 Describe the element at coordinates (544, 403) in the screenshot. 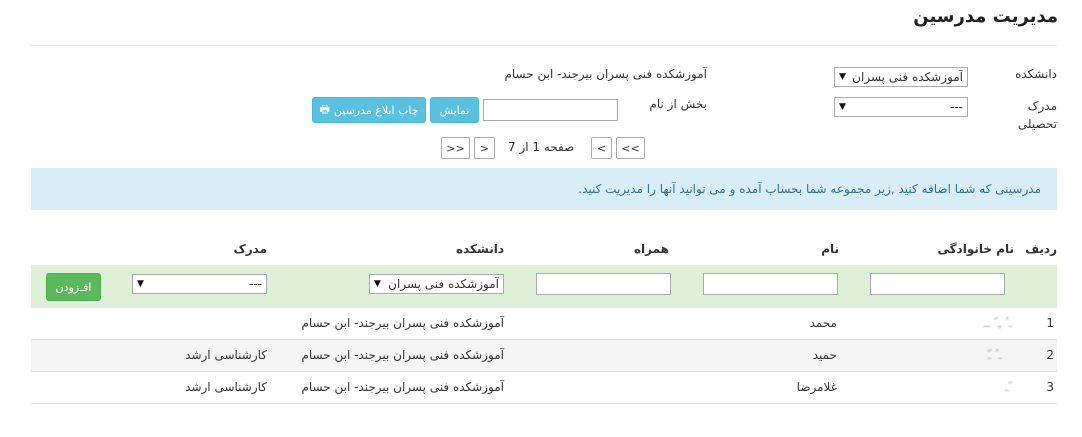

I see `row-divider` at that location.